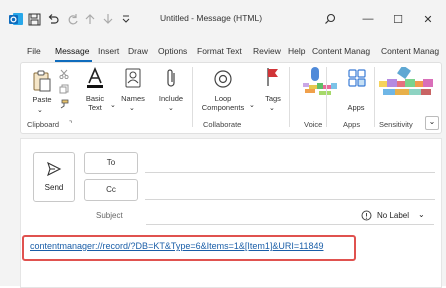  What do you see at coordinates (330, 19) in the screenshot?
I see `search-icon` at bounding box center [330, 19].